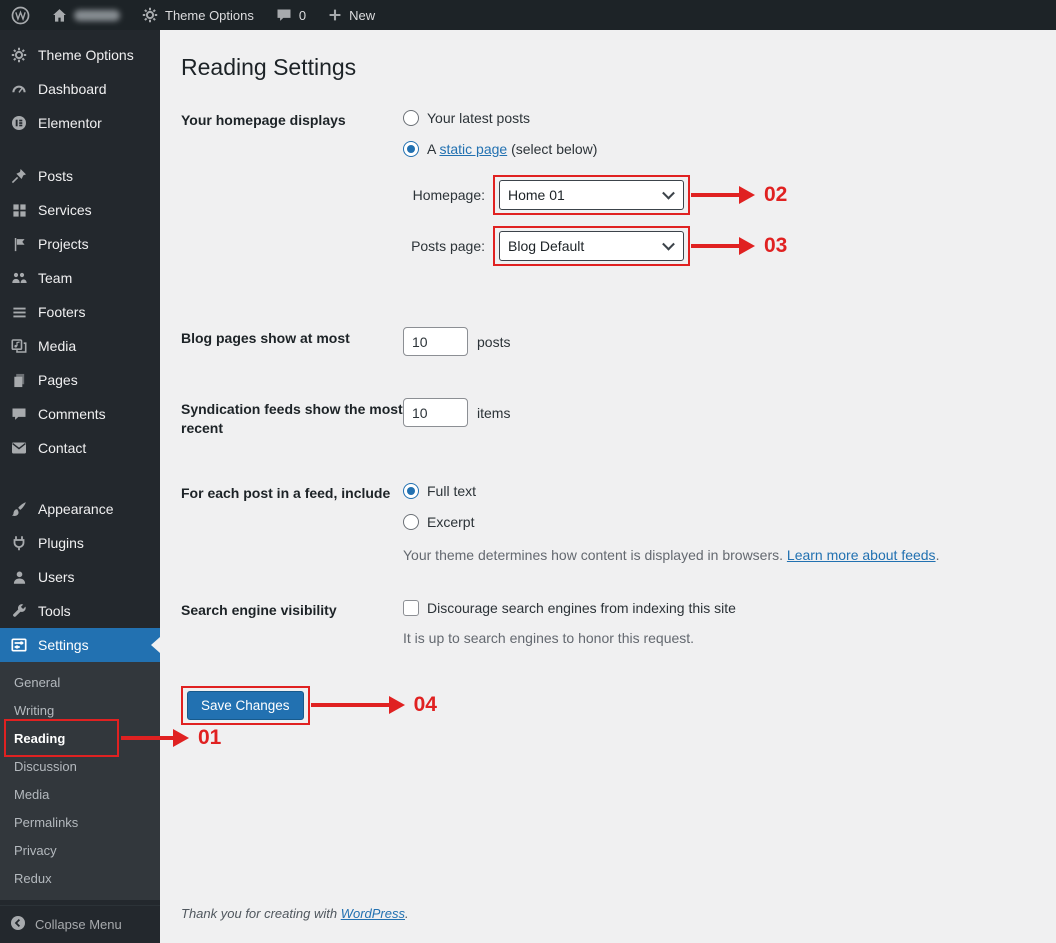  I want to click on wordpress-logo-menu, so click(20, 15).